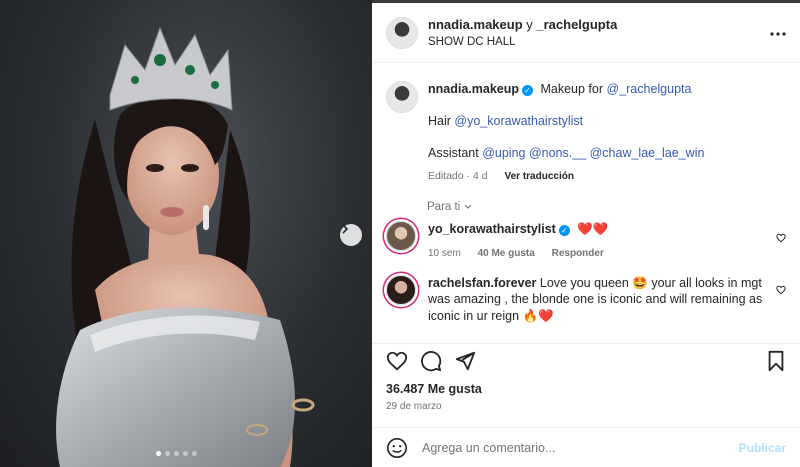 The height and width of the screenshot is (467, 800). Describe the element at coordinates (593, 153) in the screenshot. I see `assistant-mentions-link: @uping @nons.__ @chaw_lae_lae_win` at that location.